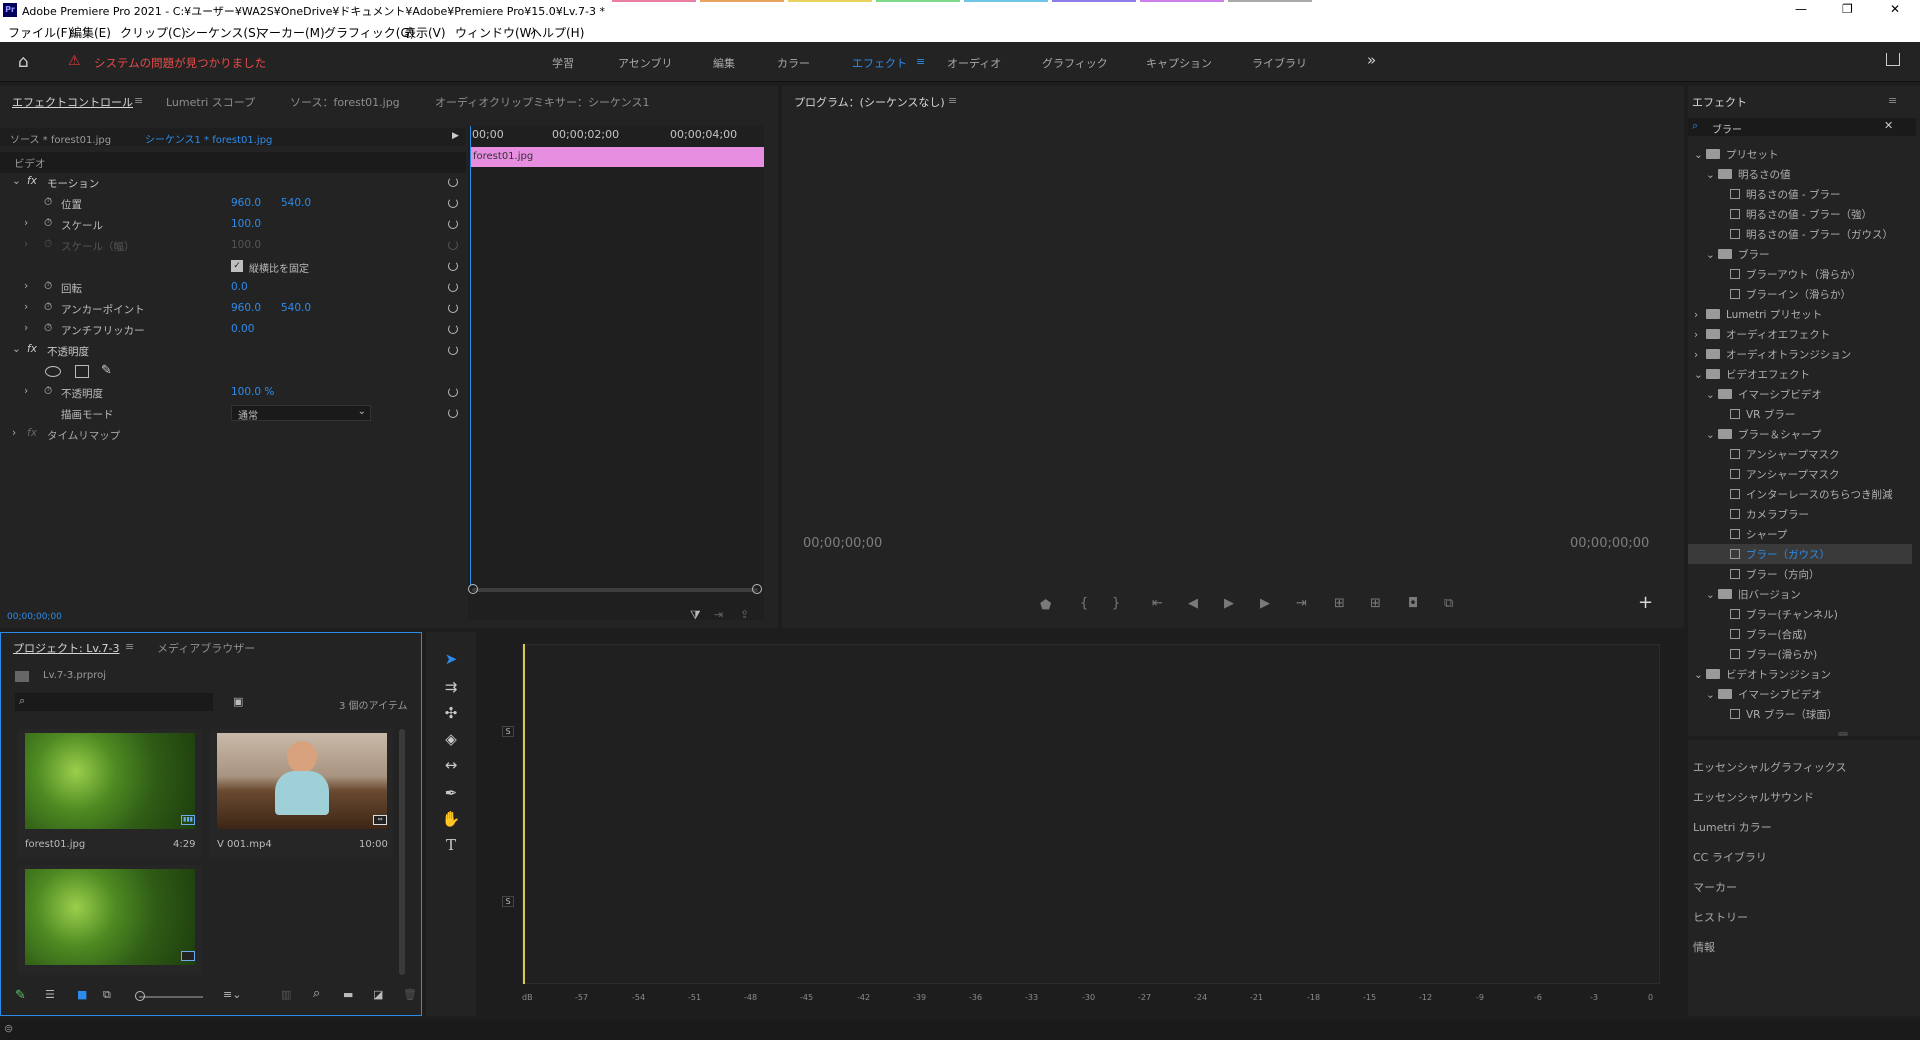 This screenshot has height=1040, width=1920. I want to click on mark-in-icon: {, so click(1084, 603).